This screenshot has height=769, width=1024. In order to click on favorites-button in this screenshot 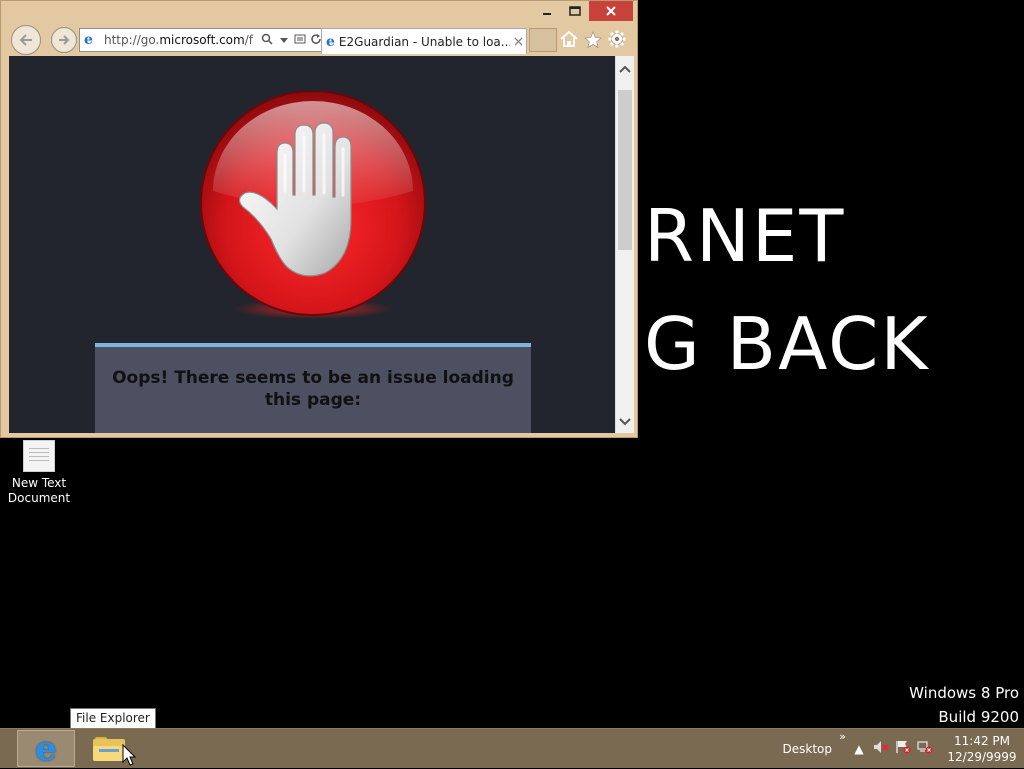, I will do `click(593, 39)`.